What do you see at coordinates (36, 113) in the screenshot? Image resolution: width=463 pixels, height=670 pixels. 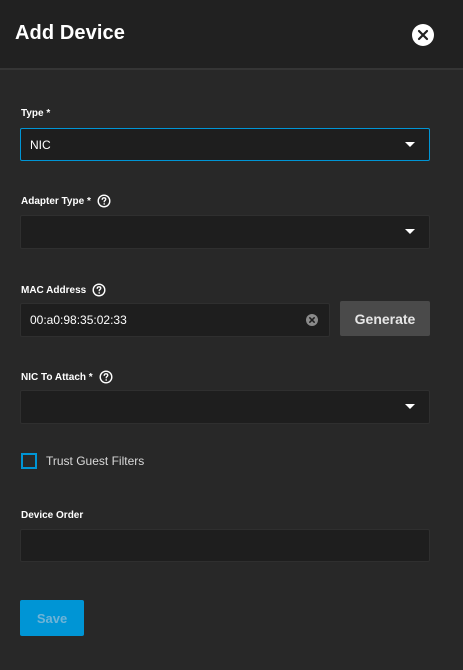 I see `type-label: Type *` at bounding box center [36, 113].